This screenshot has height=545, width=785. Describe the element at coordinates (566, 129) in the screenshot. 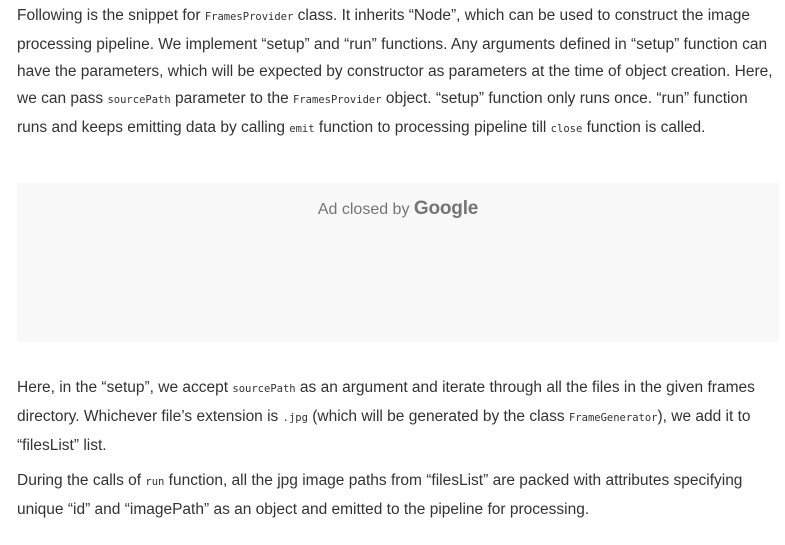

I see `inline-code-close: close` at that location.